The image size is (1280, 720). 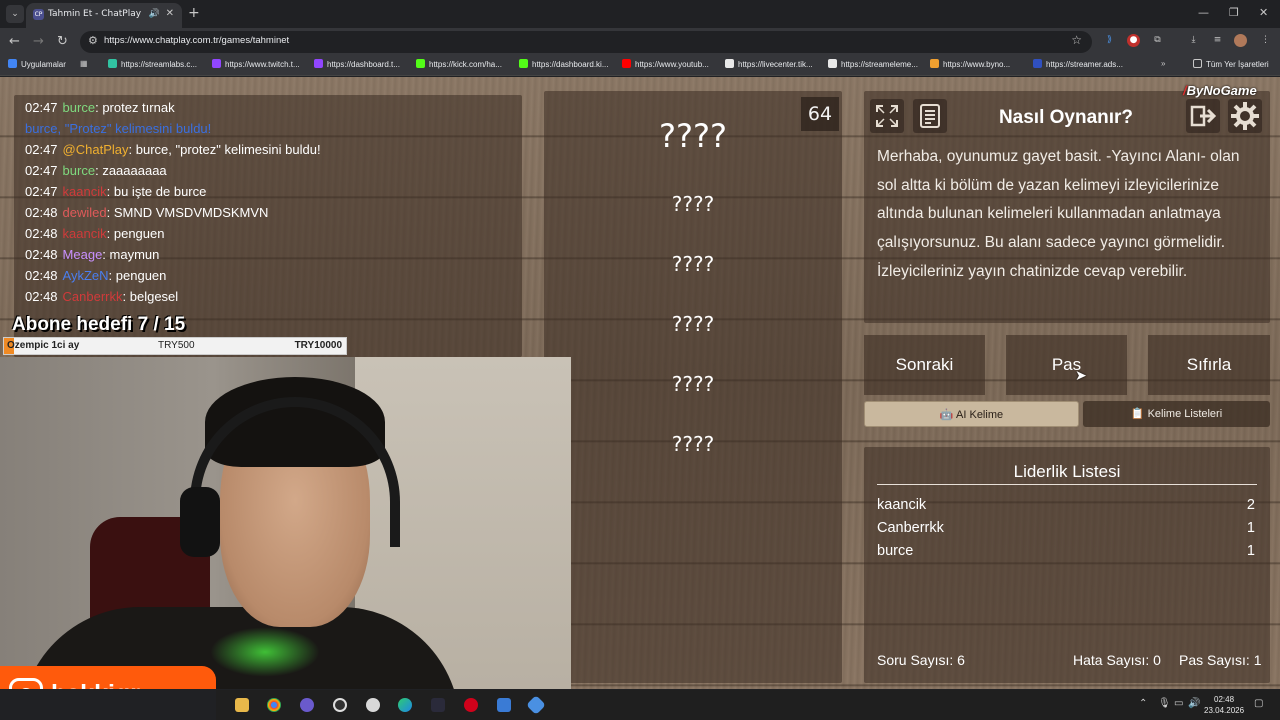 What do you see at coordinates (1163, 63) in the screenshot?
I see `chevron-right-icon: »` at bounding box center [1163, 63].